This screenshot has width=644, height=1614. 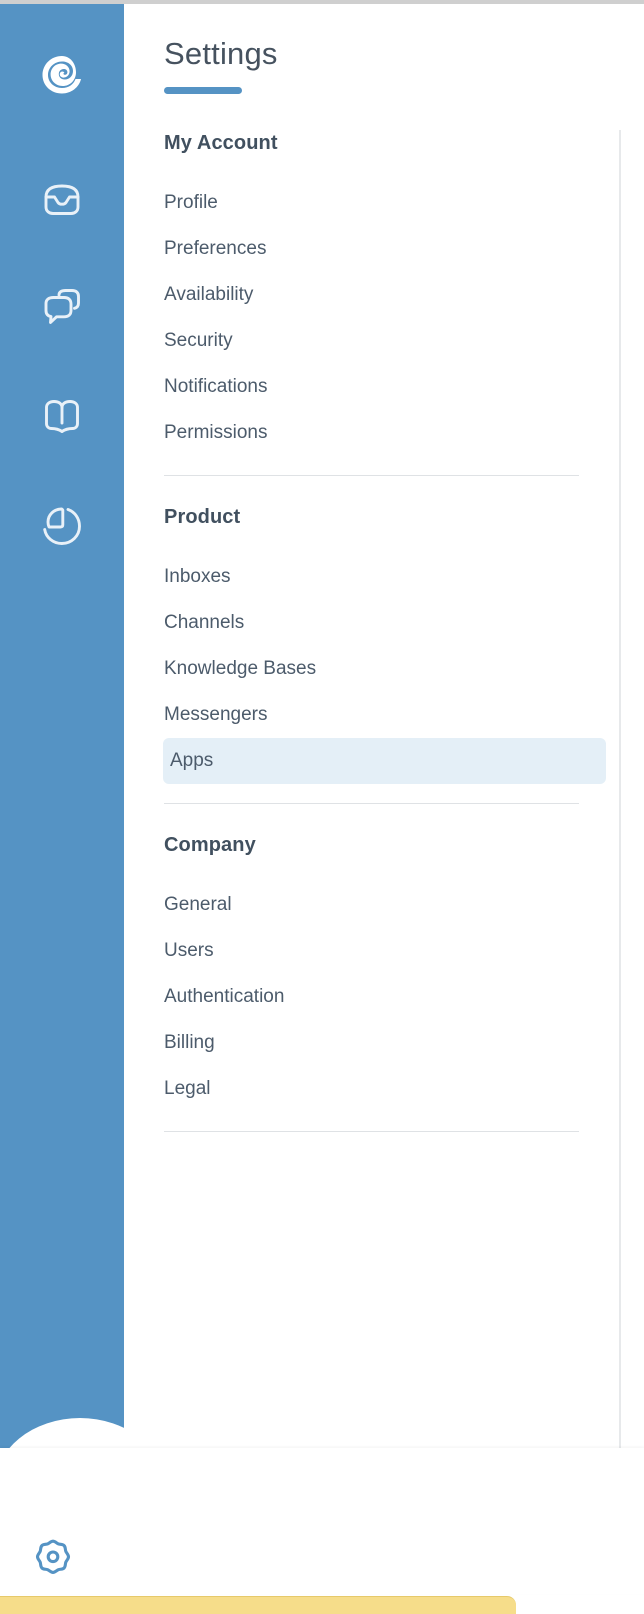 What do you see at coordinates (384, 669) in the screenshot?
I see `sidebar-item-knowledge-bases: Knowledge Bases` at bounding box center [384, 669].